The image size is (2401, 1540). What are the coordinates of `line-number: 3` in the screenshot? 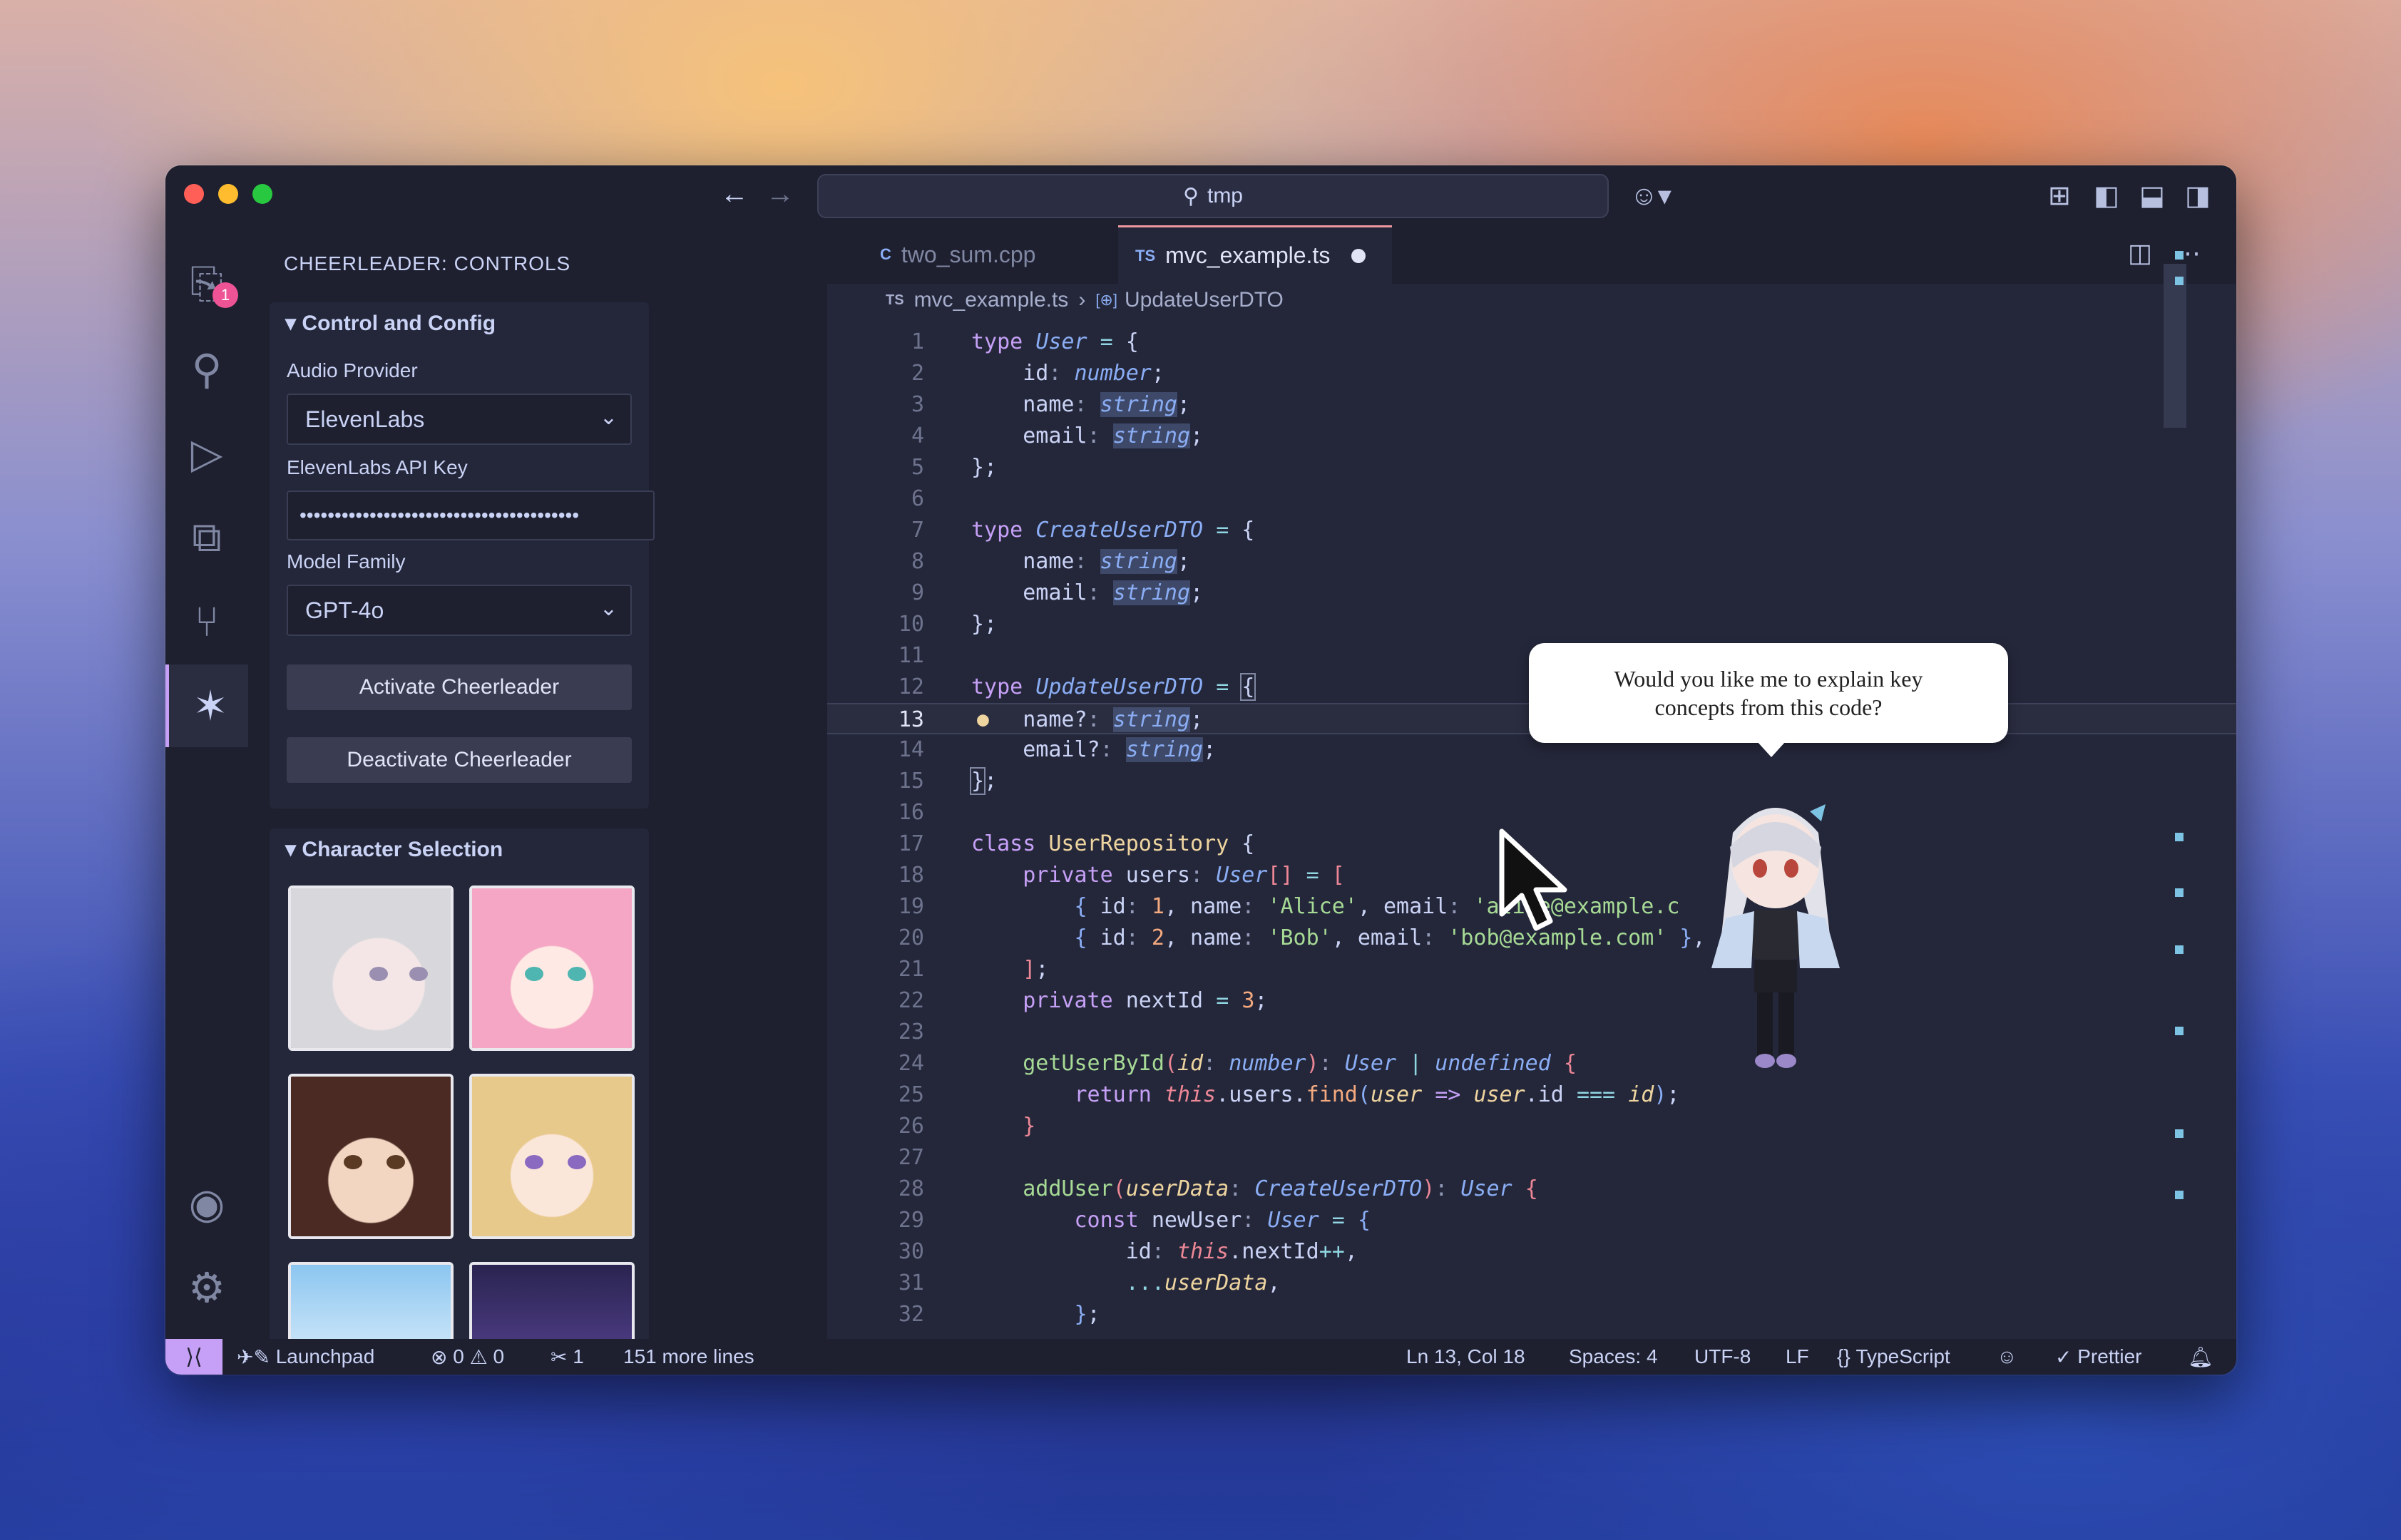 It's located at (917, 404).